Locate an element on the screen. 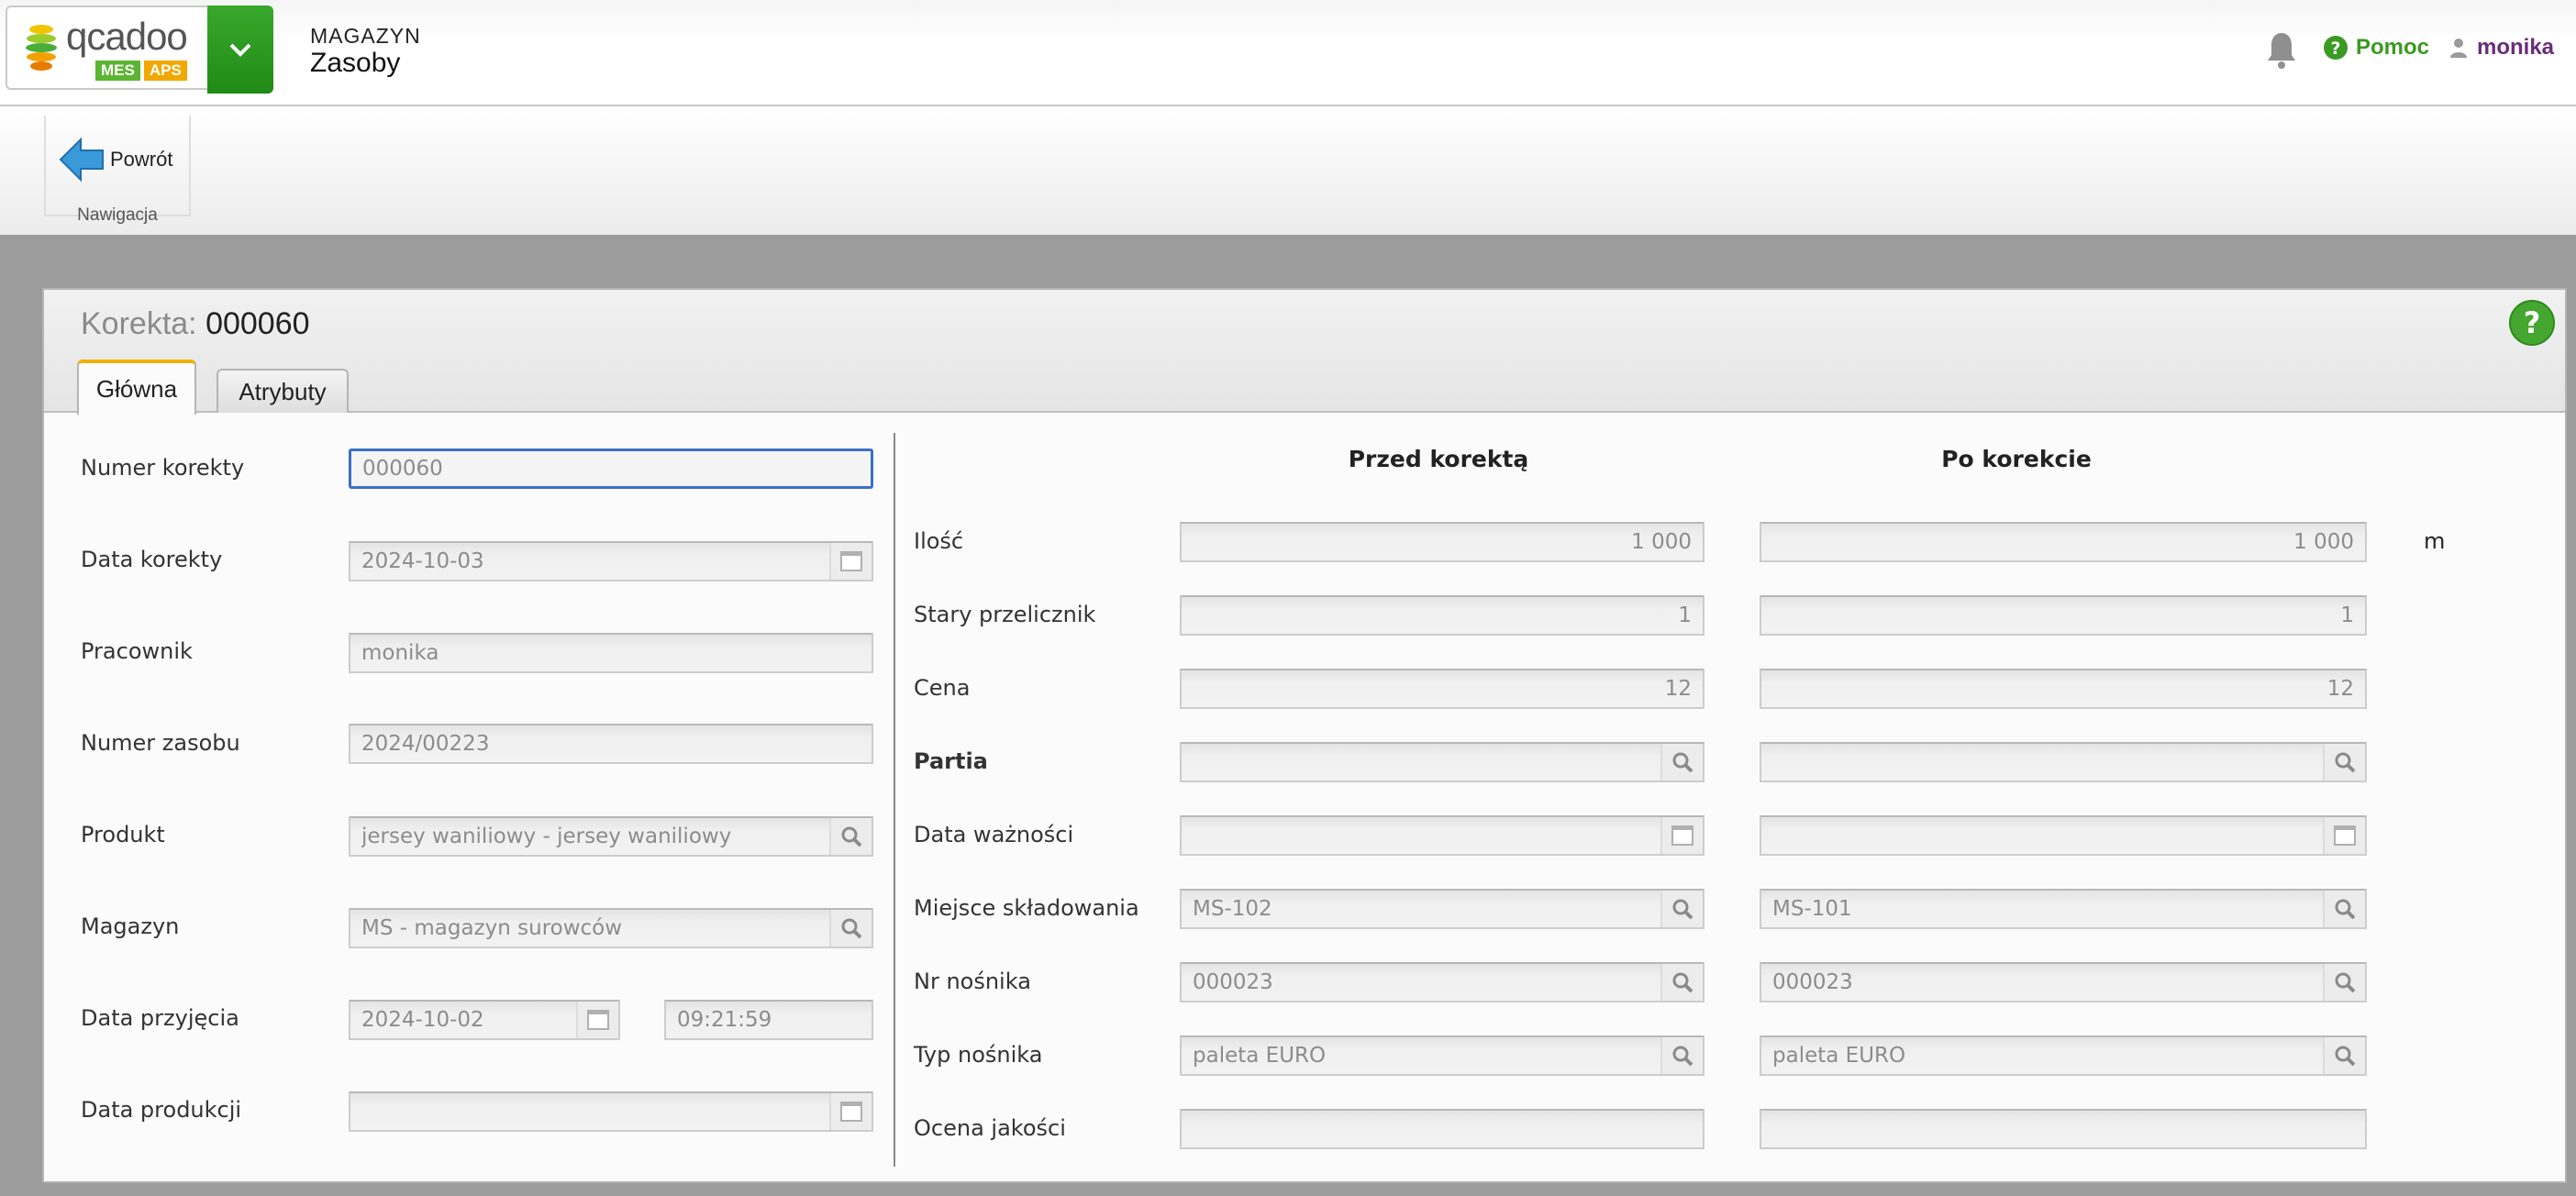 Image resolution: width=2576 pixels, height=1196 pixels. label-worker: Pracownik is located at coordinates (137, 651).